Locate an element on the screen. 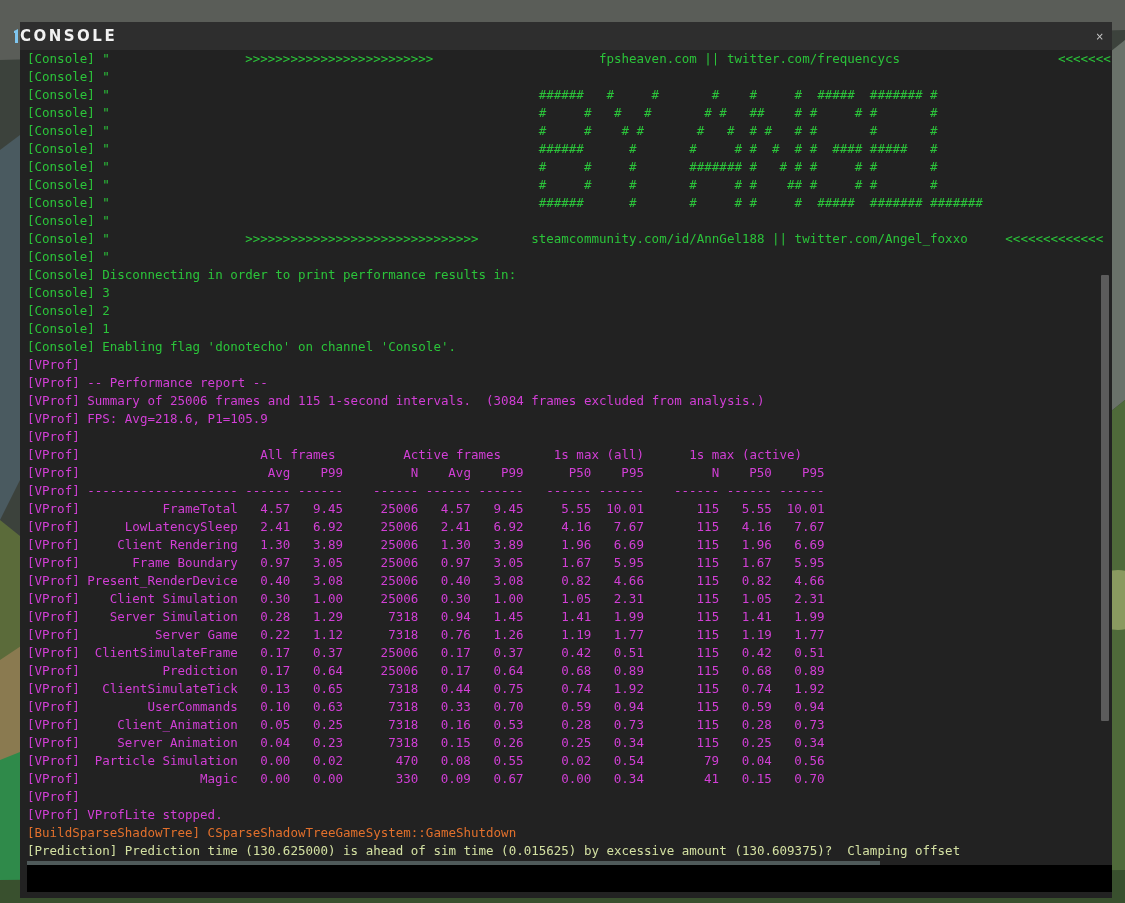  table-cell: 1.29 is located at coordinates (327, 617).